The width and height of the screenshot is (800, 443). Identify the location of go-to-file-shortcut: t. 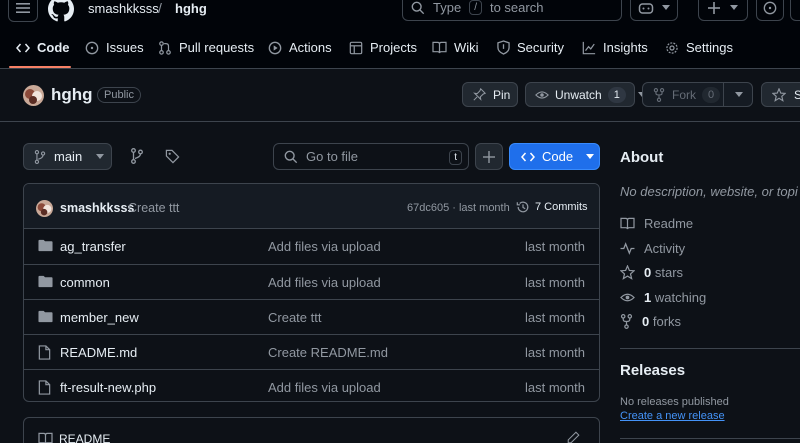
(455, 157).